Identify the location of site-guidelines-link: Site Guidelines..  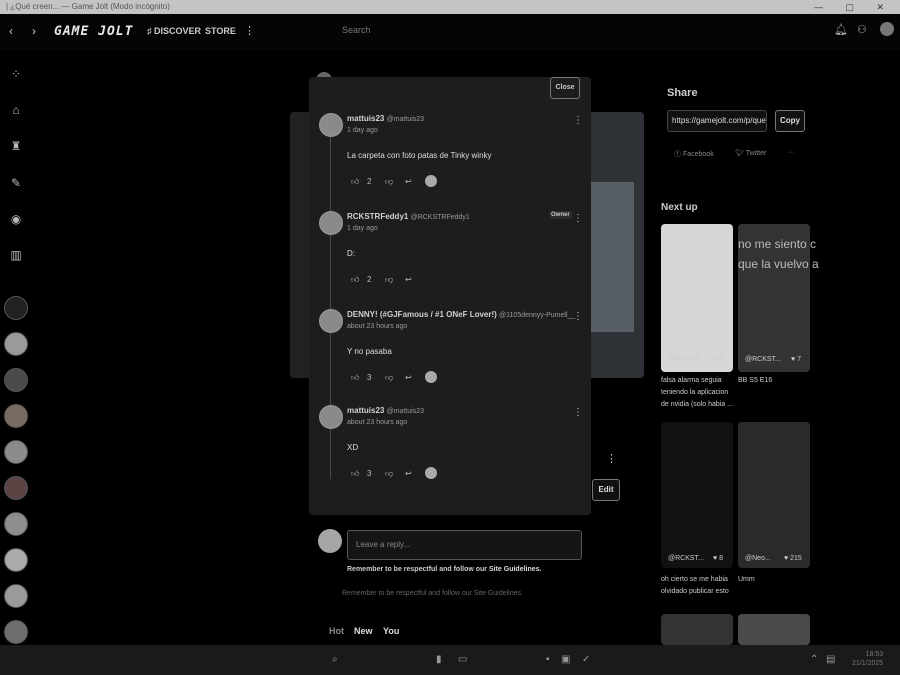
(515, 569).